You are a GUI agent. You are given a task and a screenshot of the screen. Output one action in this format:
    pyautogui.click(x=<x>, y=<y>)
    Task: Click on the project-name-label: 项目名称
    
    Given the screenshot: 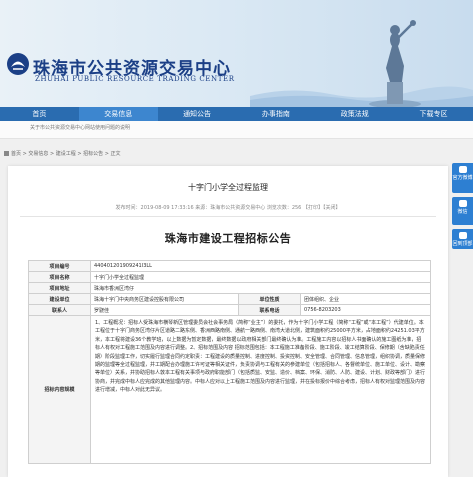 What is the action you would take?
    pyautogui.click(x=59, y=277)
    